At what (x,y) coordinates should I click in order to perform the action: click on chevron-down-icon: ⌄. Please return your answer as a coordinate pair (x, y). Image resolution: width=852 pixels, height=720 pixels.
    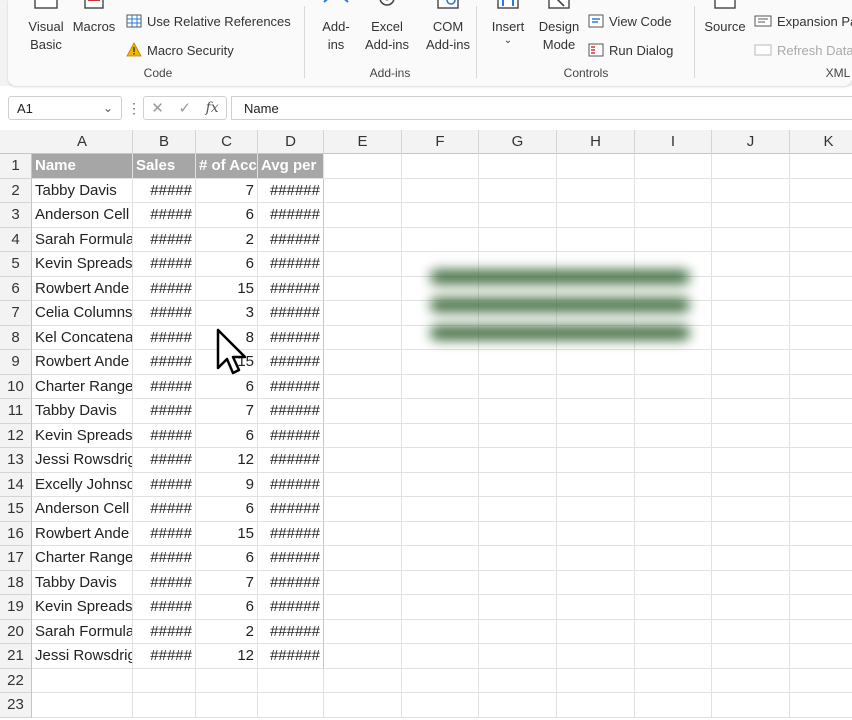
    Looking at the image, I should click on (108, 108).